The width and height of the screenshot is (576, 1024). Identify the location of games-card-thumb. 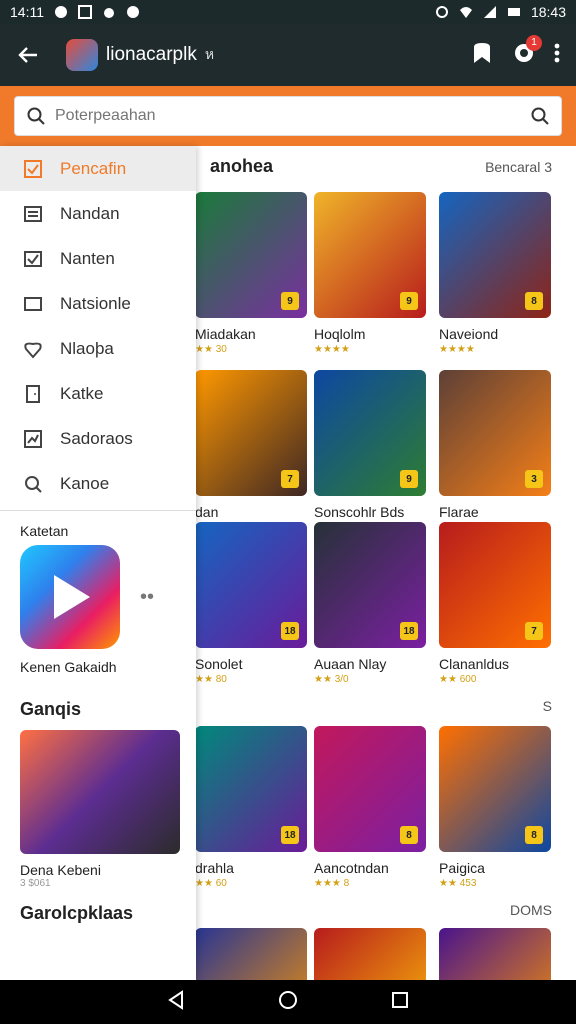
(100, 792).